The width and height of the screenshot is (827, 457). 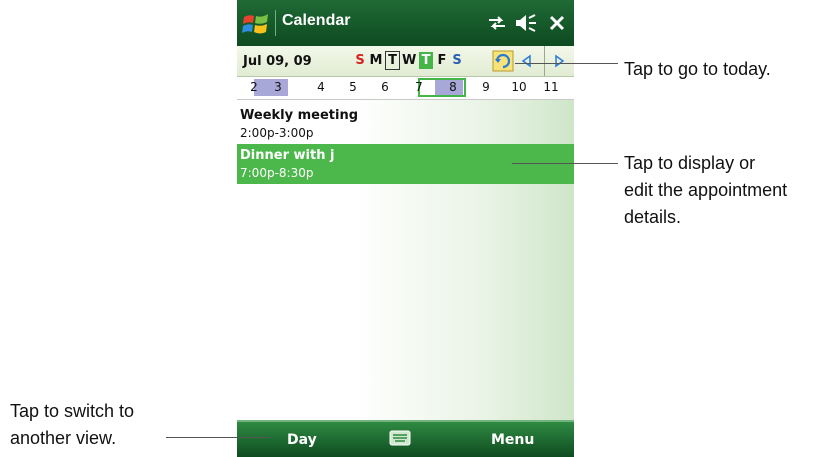 I want to click on weekday-sunday: S, so click(x=360, y=60).